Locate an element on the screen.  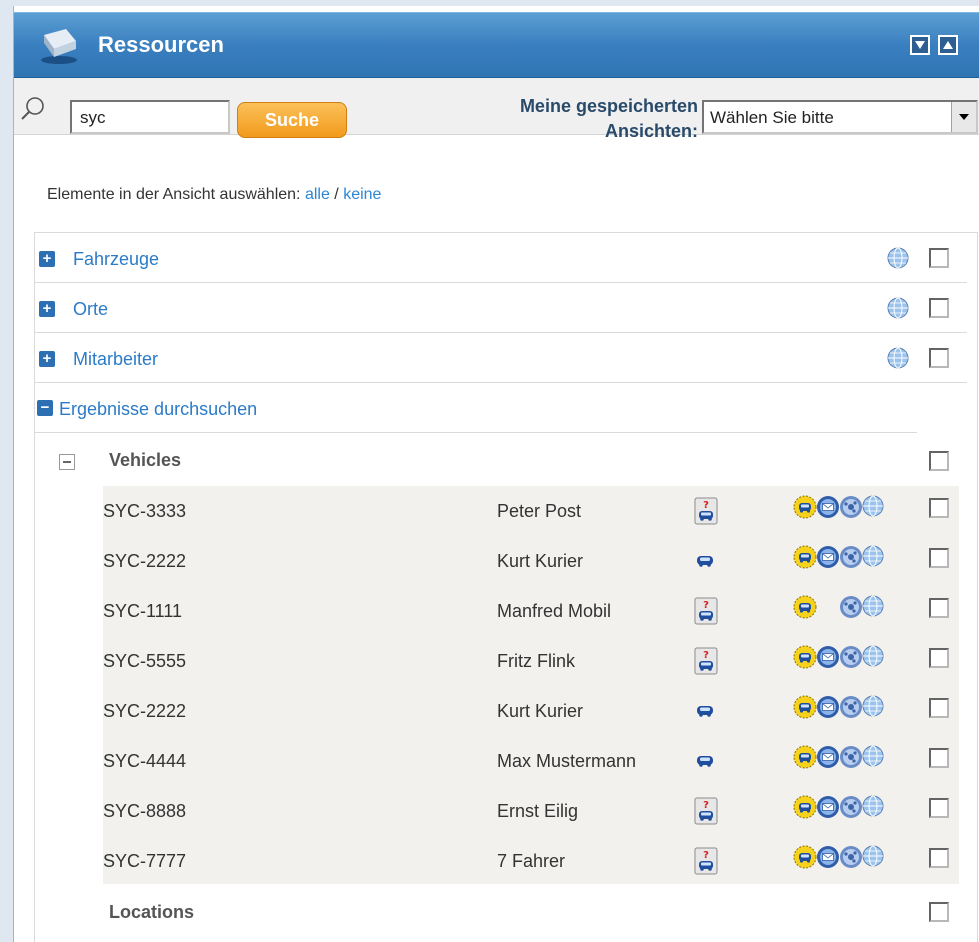
resources-logo-icon is located at coordinates (59, 46).